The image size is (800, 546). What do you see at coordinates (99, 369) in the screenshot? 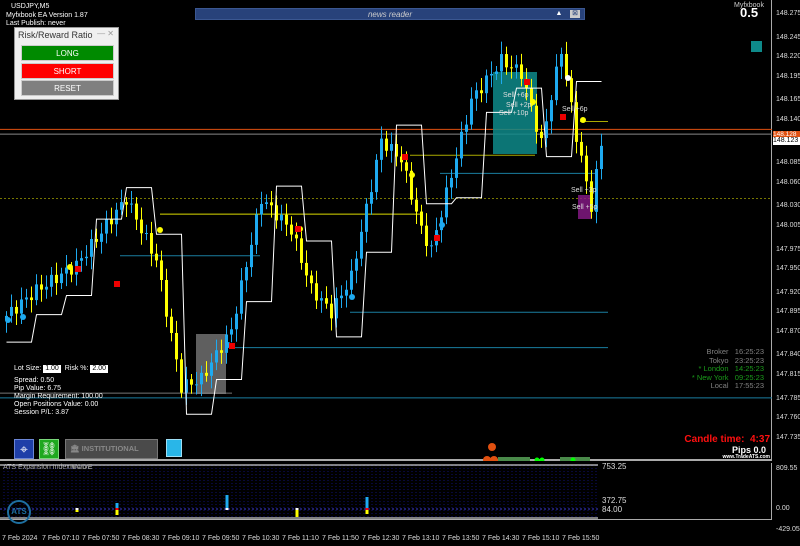
I see `risk-input: 2.00` at bounding box center [99, 369].